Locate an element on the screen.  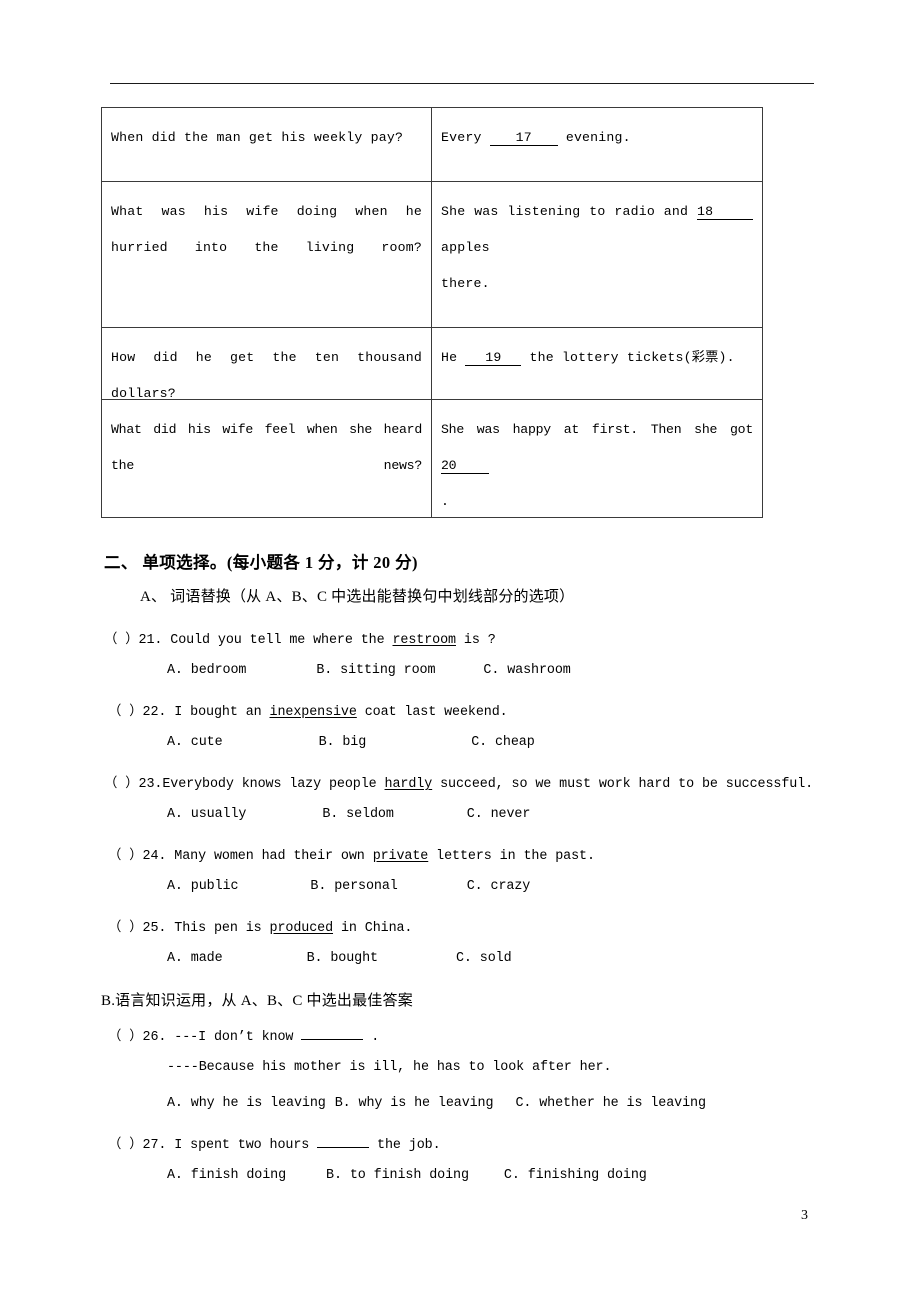
options-23: A. usually B. seldom C. never is located at coordinates (348, 814).